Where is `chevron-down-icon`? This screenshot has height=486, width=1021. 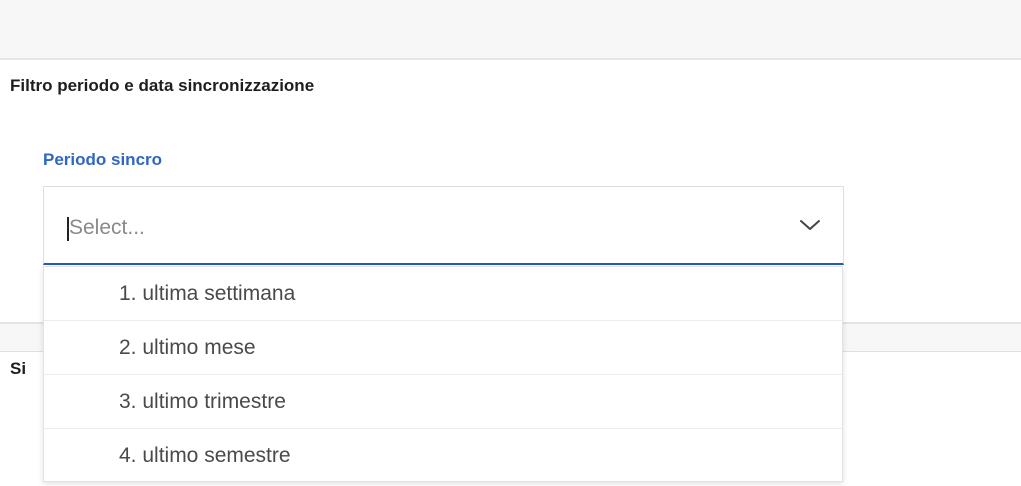 chevron-down-icon is located at coordinates (810, 225).